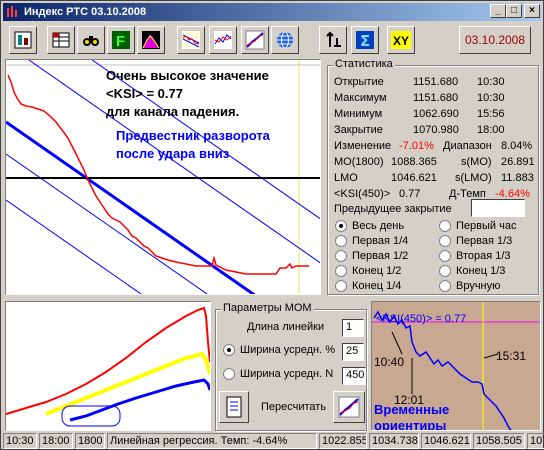 The image size is (544, 450). I want to click on stat-row-label: Открытие, so click(359, 82).